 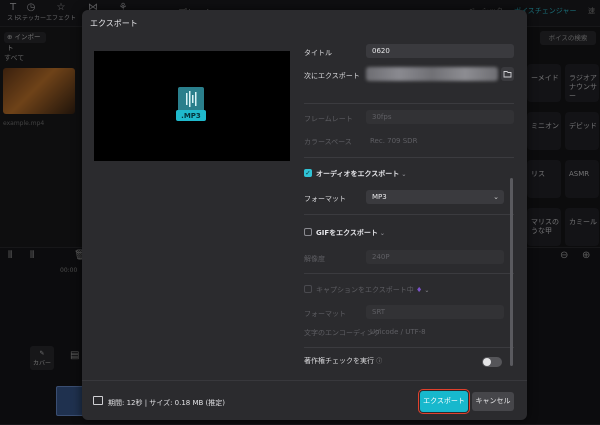 What do you see at coordinates (308, 232) in the screenshot?
I see `export-gif-checkbox` at bounding box center [308, 232].